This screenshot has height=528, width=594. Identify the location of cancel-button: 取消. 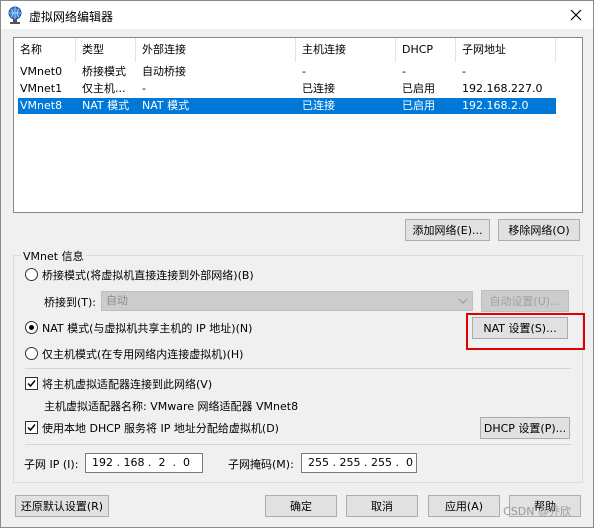
(382, 506).